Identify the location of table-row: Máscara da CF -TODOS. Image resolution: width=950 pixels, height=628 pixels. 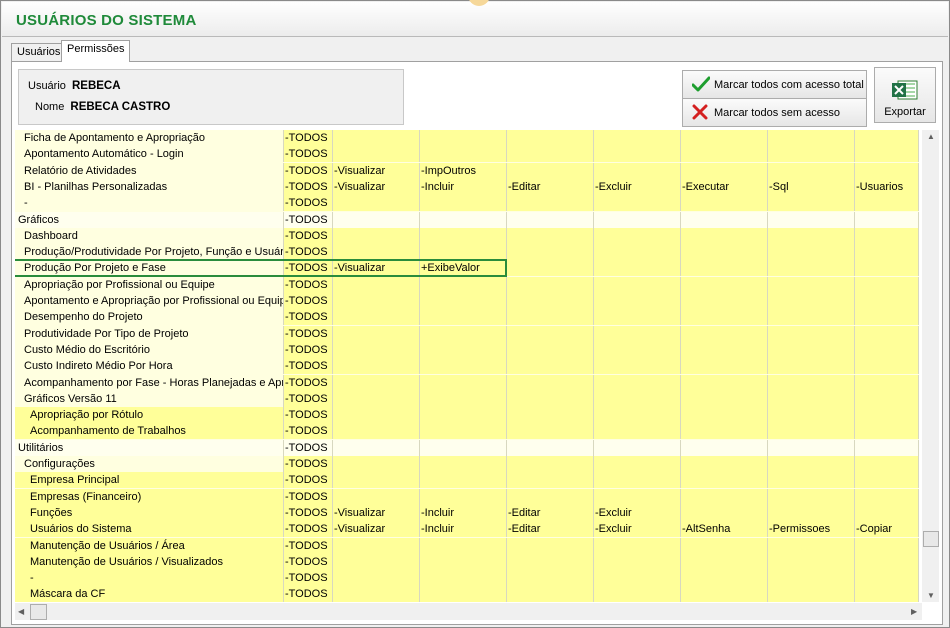
(467, 594).